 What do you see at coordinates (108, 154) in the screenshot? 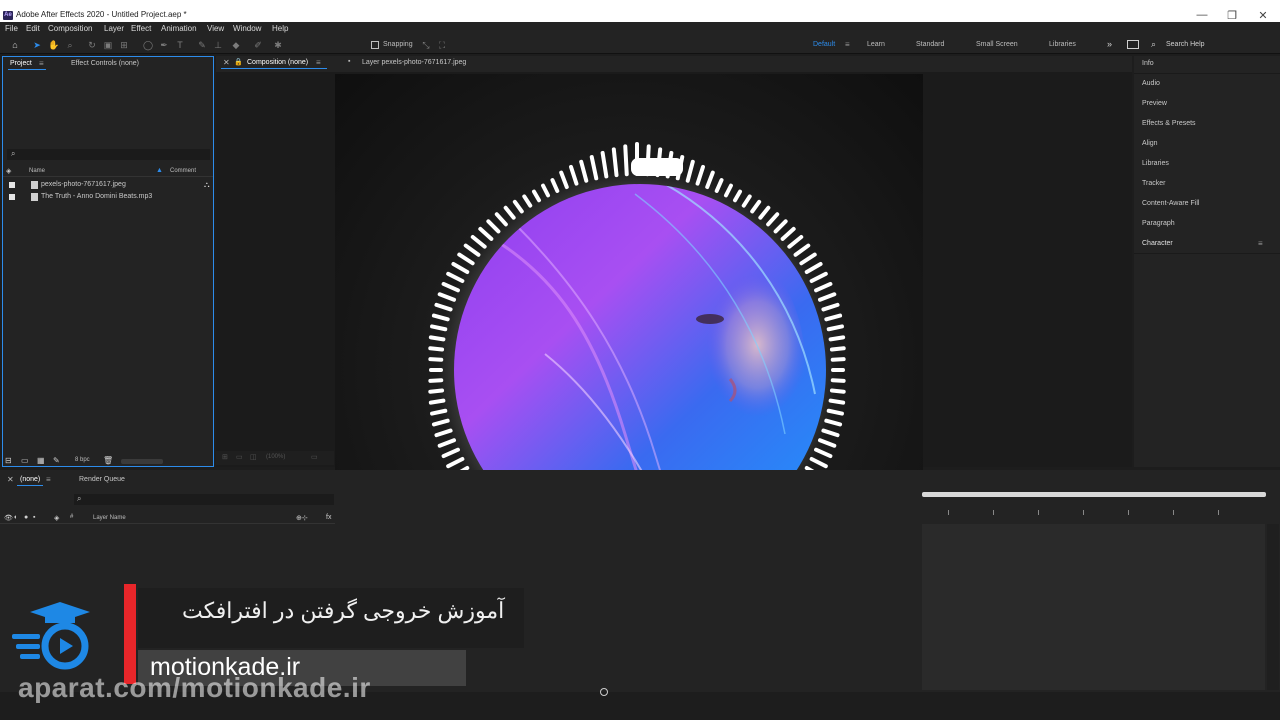
I see `project-search-input: ⌕` at bounding box center [108, 154].